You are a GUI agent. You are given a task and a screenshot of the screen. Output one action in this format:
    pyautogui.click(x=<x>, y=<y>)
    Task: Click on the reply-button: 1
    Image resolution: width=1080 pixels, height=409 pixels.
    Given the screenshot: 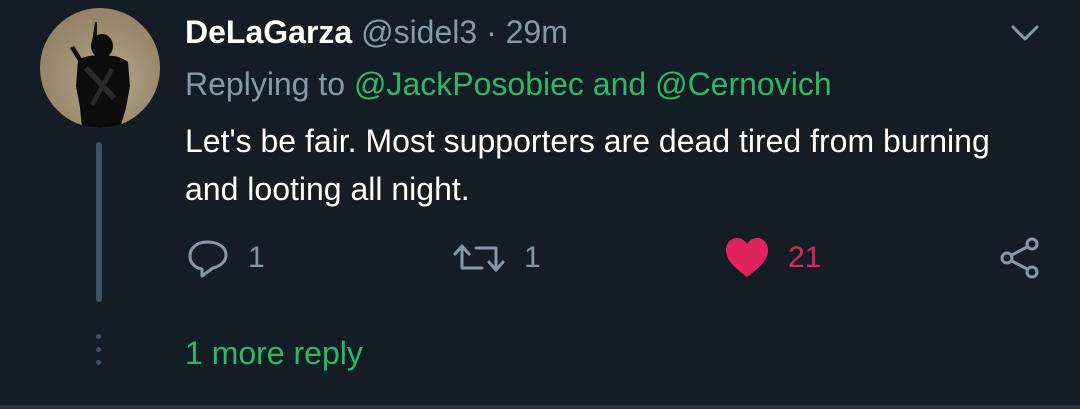 What is the action you would take?
    pyautogui.click(x=225, y=258)
    